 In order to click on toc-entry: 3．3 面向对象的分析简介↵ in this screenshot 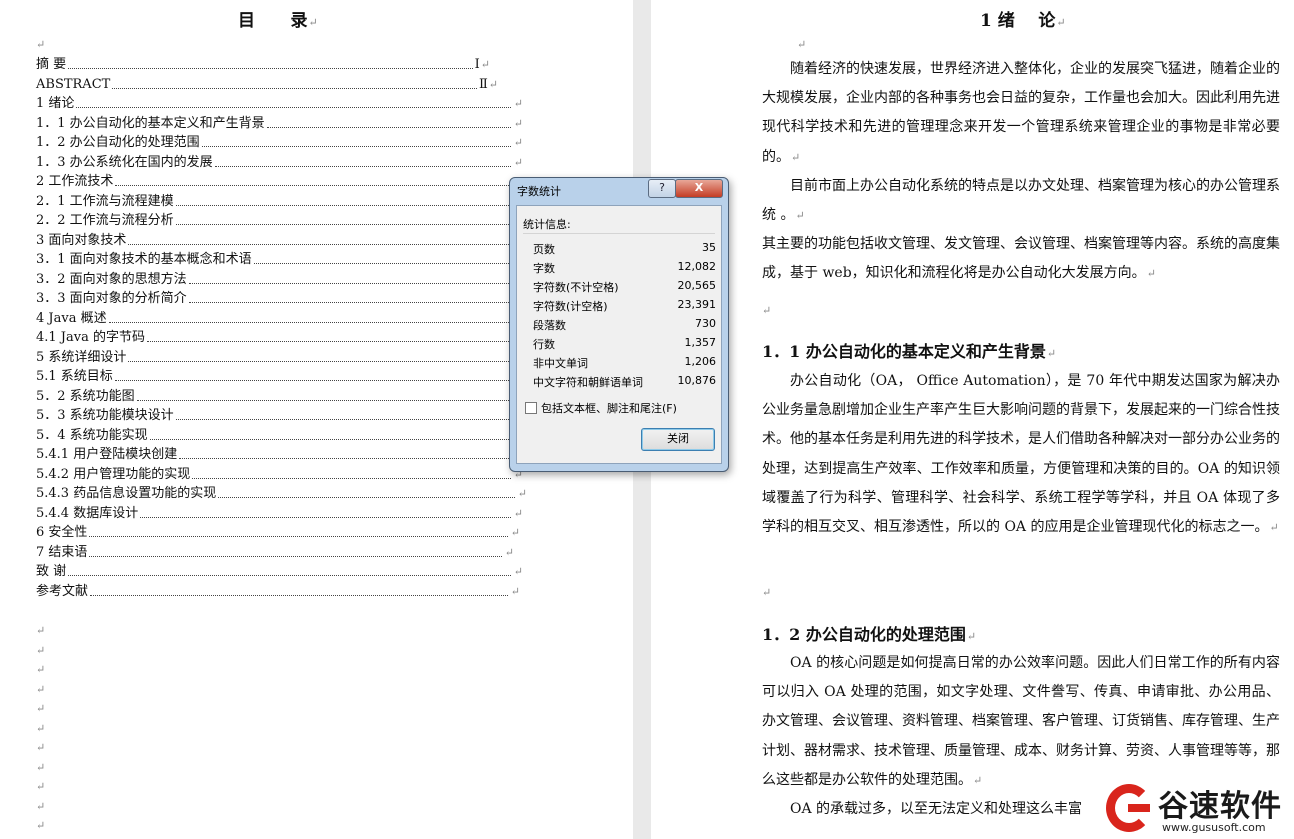, I will do `click(279, 298)`.